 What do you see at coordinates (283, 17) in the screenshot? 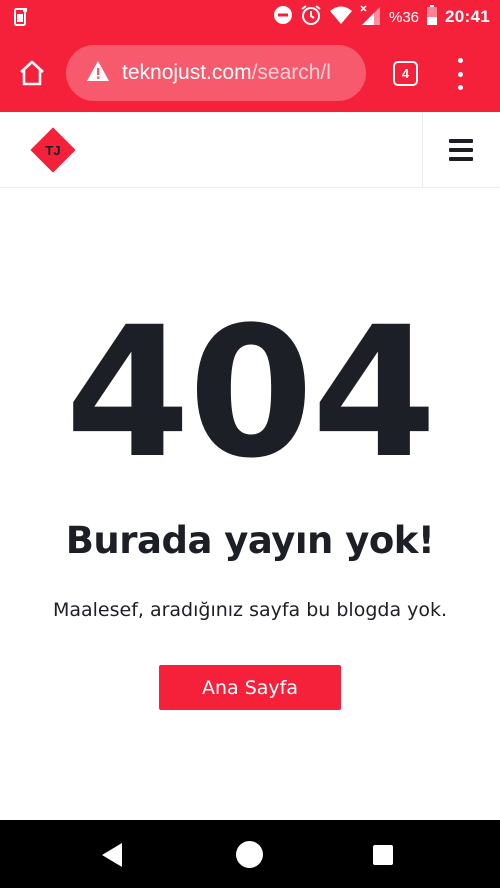
I see `do-not-disturb-icon` at bounding box center [283, 17].